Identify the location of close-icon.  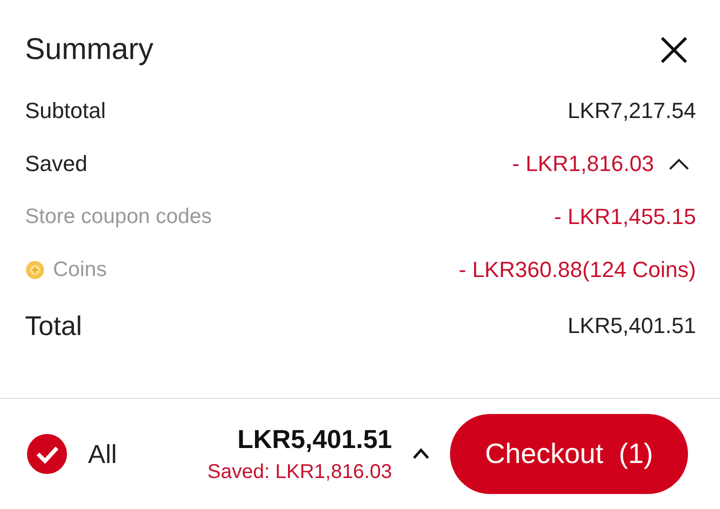
(674, 50).